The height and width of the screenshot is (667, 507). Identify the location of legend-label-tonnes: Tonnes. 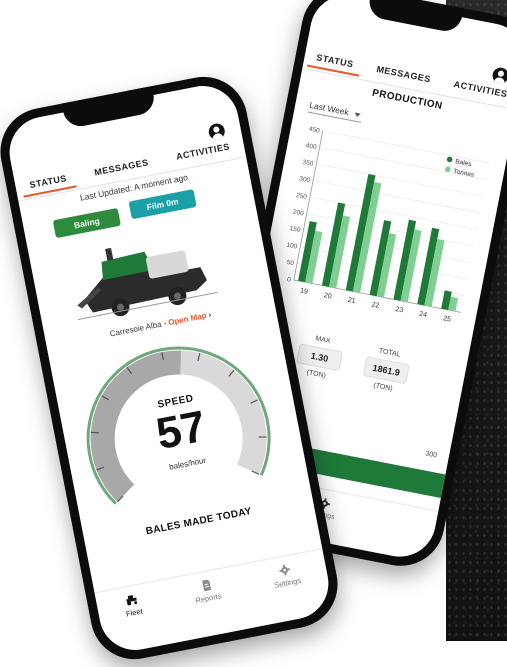
(464, 173).